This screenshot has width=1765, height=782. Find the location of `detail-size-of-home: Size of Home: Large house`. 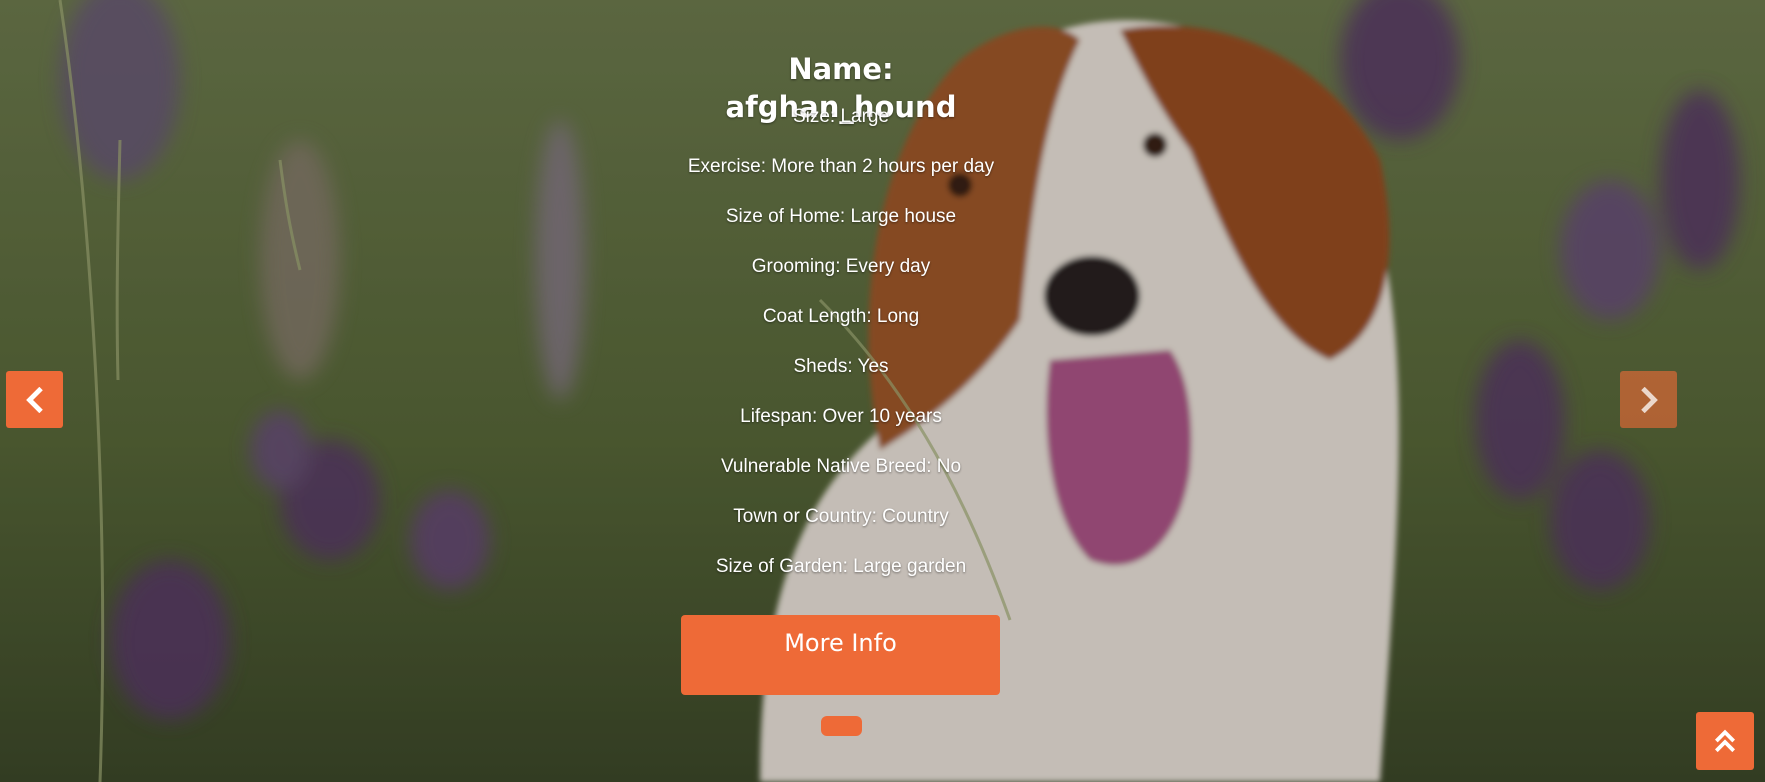

detail-size-of-home: Size of Home: Large house is located at coordinates (841, 216).